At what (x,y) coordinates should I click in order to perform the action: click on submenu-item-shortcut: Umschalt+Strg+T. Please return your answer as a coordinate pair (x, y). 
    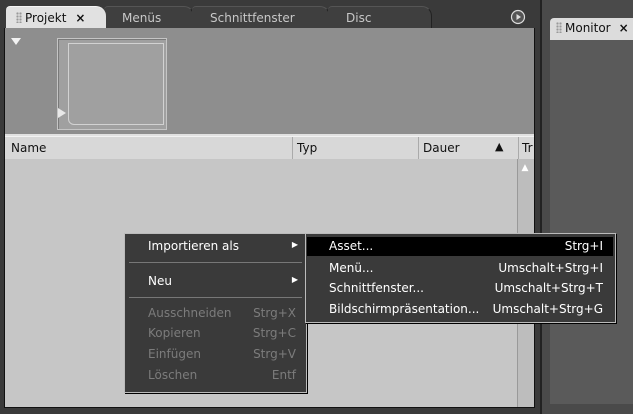
    Looking at the image, I should click on (548, 288).